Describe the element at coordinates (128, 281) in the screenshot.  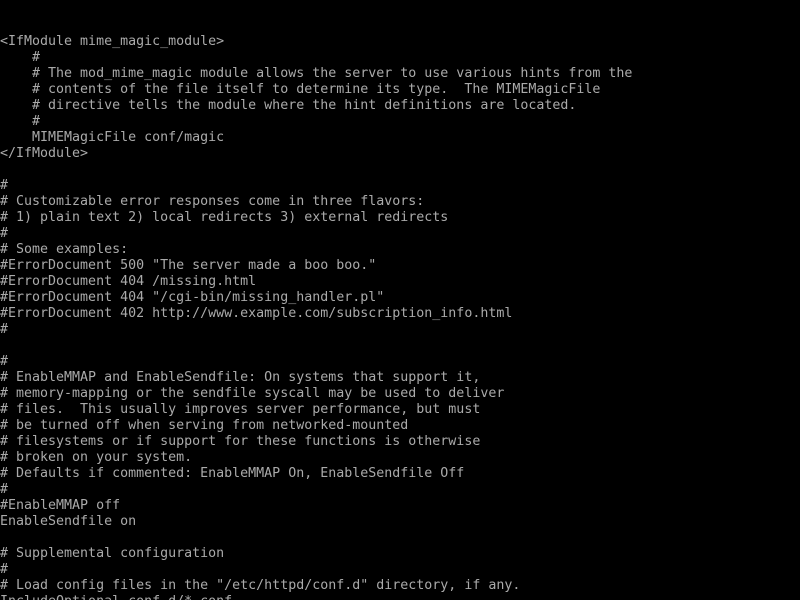
I see `terminal-line: #ErrorDocument 404 /missing.html` at that location.